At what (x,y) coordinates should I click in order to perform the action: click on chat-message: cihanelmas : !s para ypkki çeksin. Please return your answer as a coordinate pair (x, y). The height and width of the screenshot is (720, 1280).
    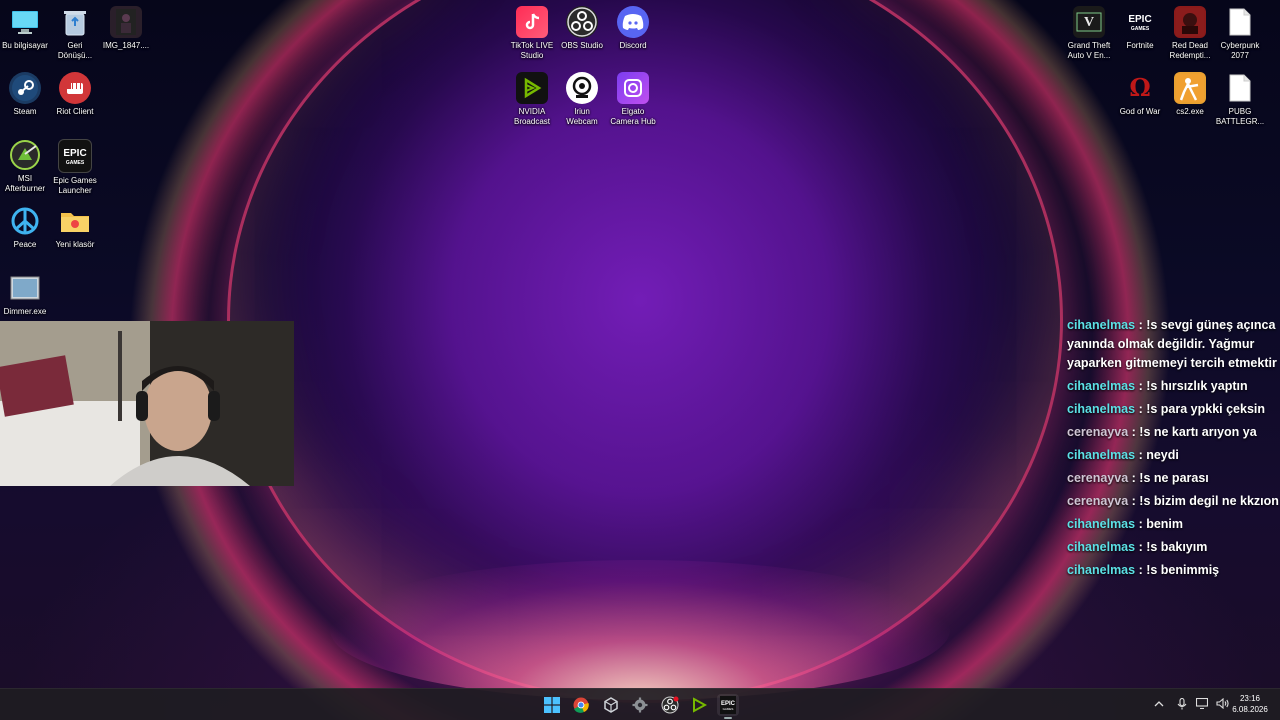
    Looking at the image, I should click on (1172, 409).